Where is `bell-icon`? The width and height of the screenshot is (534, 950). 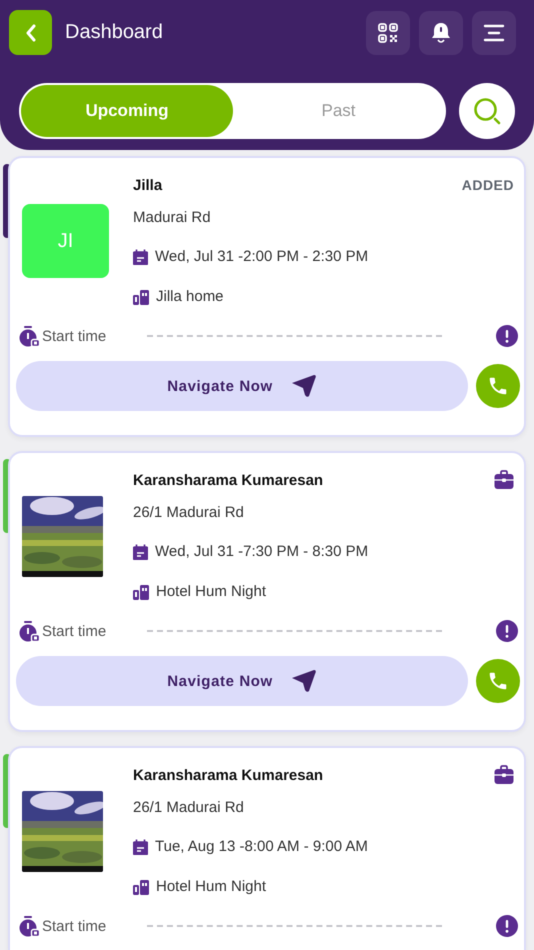
bell-icon is located at coordinates (441, 33).